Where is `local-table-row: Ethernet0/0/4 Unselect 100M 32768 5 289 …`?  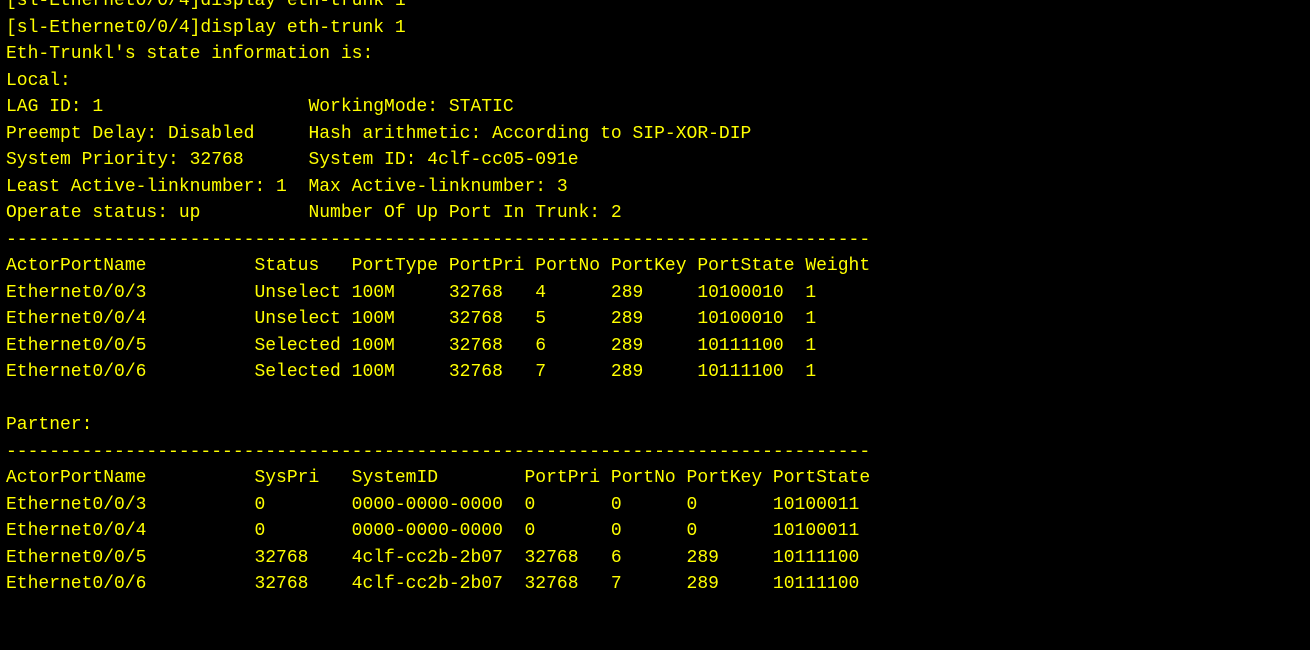 local-table-row: Ethernet0/0/4 Unselect 100M 32768 5 289 … is located at coordinates (411, 319).